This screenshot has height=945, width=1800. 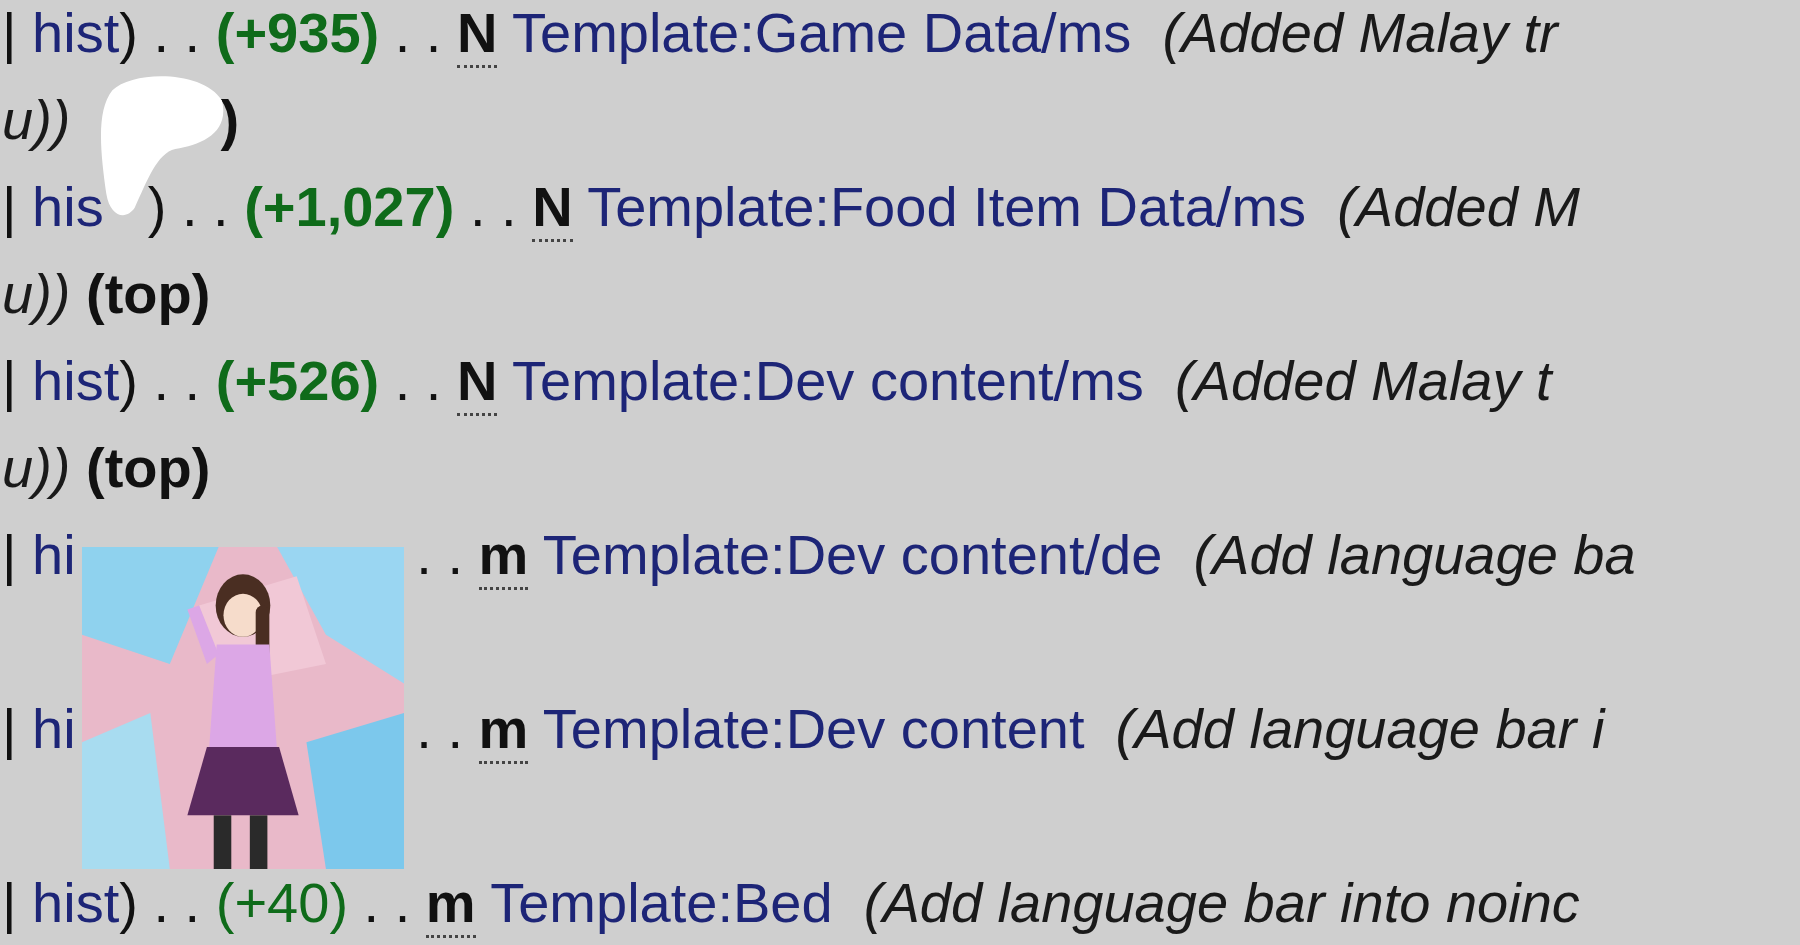 What do you see at coordinates (1360, 32) in the screenshot?
I see `edit-summary: (Added Malay tr` at bounding box center [1360, 32].